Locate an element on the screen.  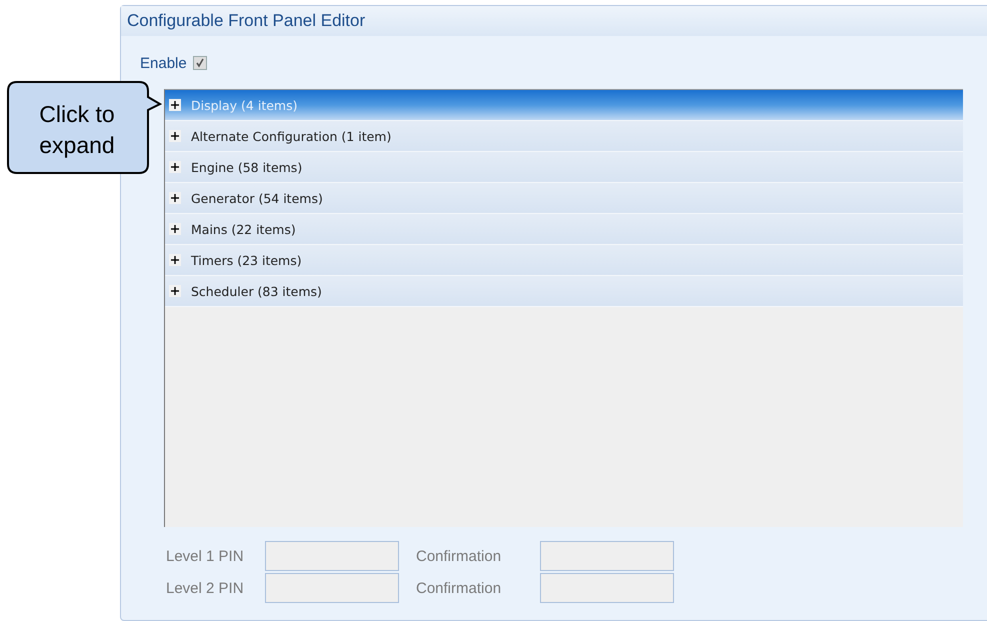
enable-label: Enable is located at coordinates (163, 63).